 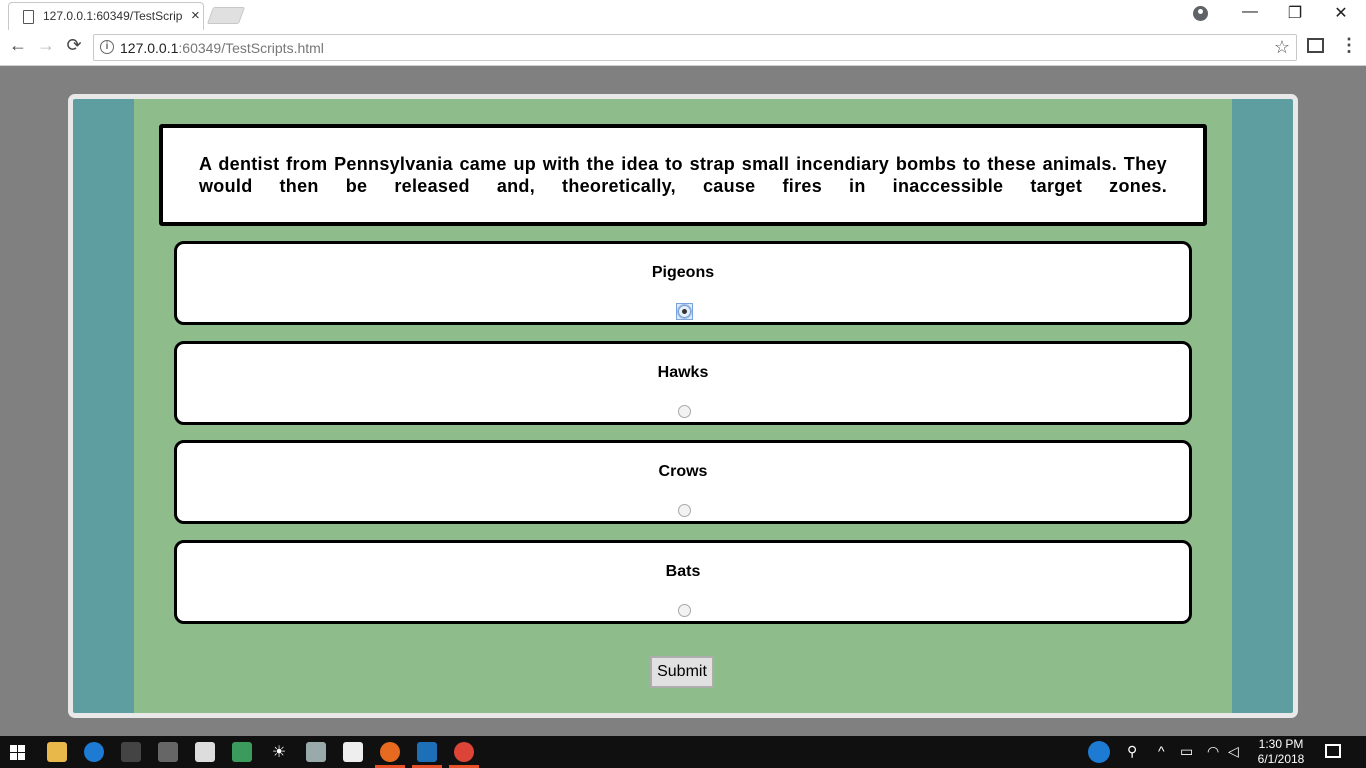 What do you see at coordinates (57, 752) in the screenshot?
I see `file-explorer-icon` at bounding box center [57, 752].